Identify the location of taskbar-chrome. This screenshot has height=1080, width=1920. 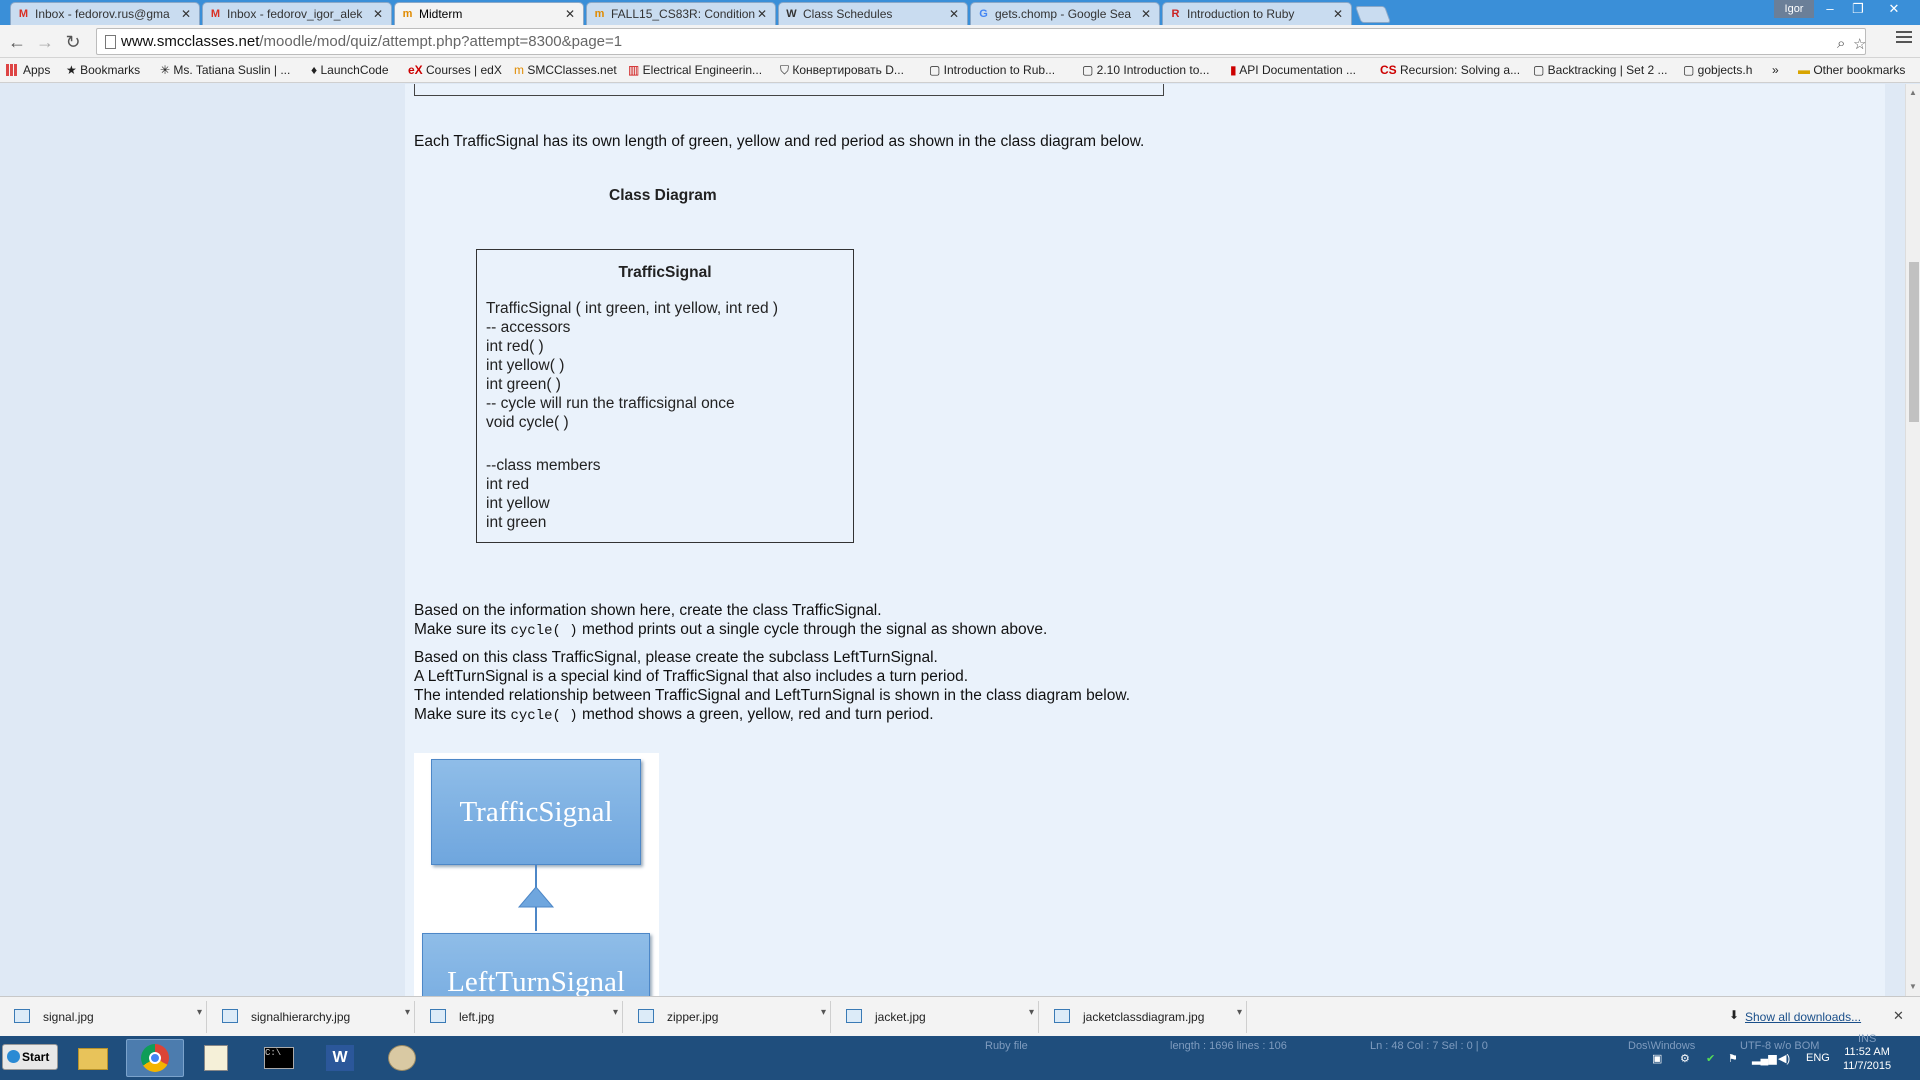
(155, 1058).